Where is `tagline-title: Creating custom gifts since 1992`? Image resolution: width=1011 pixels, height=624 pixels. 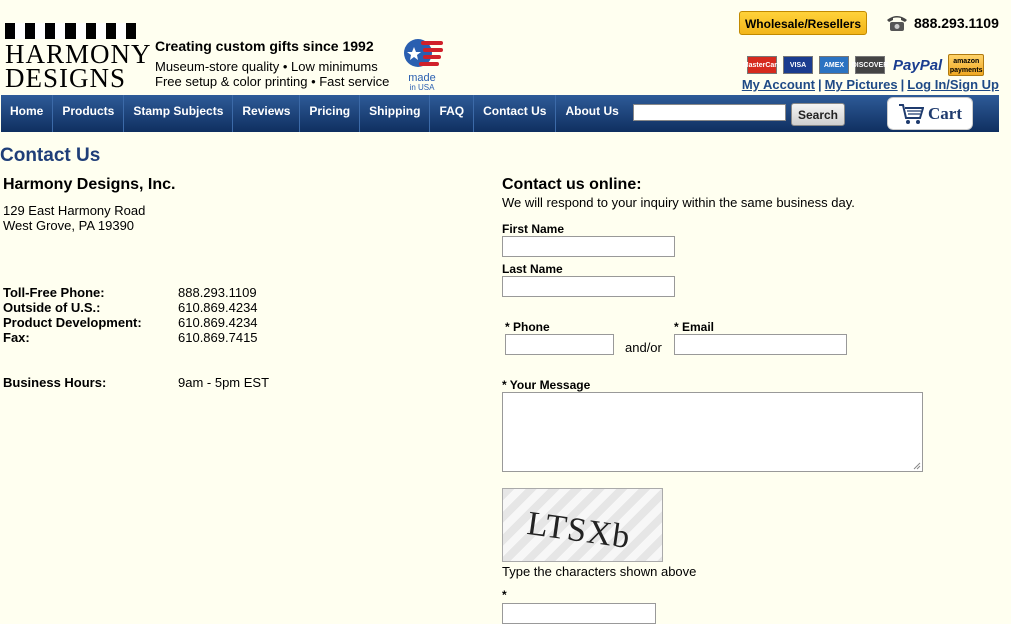 tagline-title: Creating custom gifts since 1992 is located at coordinates (264, 46).